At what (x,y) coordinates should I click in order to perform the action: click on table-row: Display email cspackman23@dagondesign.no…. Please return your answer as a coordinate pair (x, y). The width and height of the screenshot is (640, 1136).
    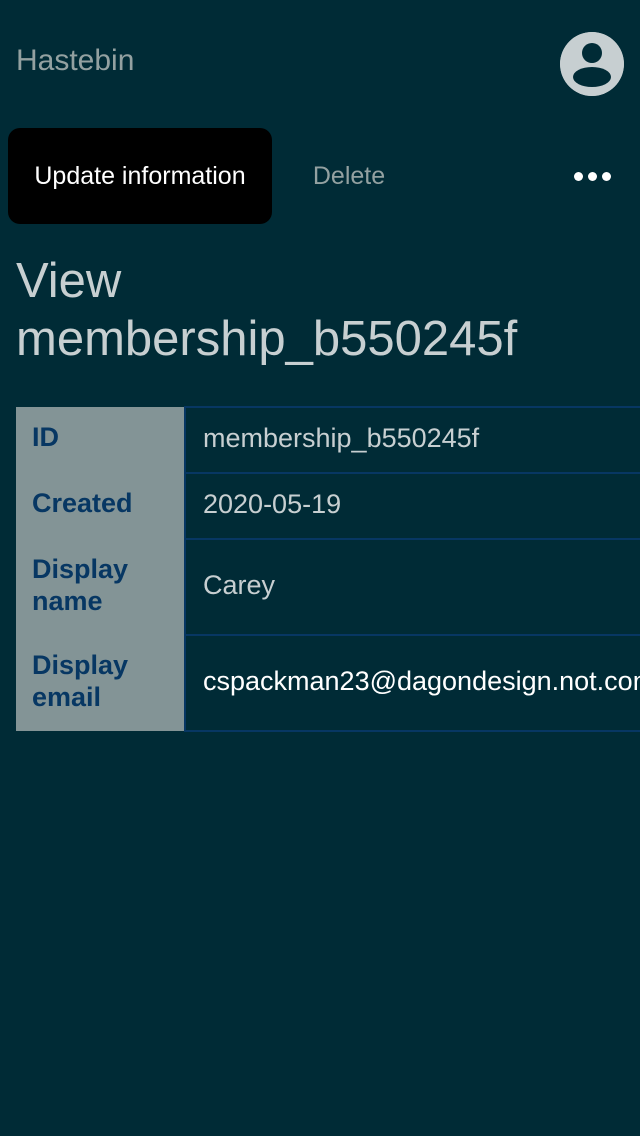
    Looking at the image, I should click on (328, 683).